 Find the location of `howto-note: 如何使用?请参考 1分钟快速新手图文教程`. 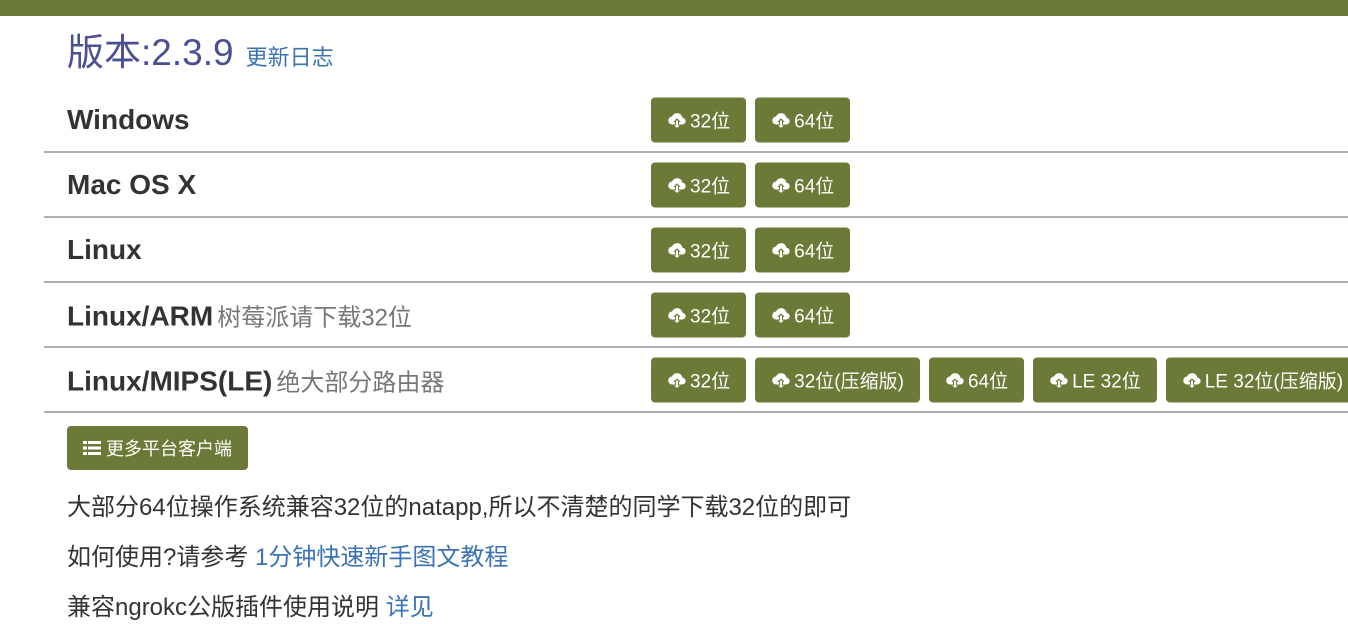

howto-note: 如何使用?请参考 1分钟快速新手图文教程 is located at coordinates (287, 554).